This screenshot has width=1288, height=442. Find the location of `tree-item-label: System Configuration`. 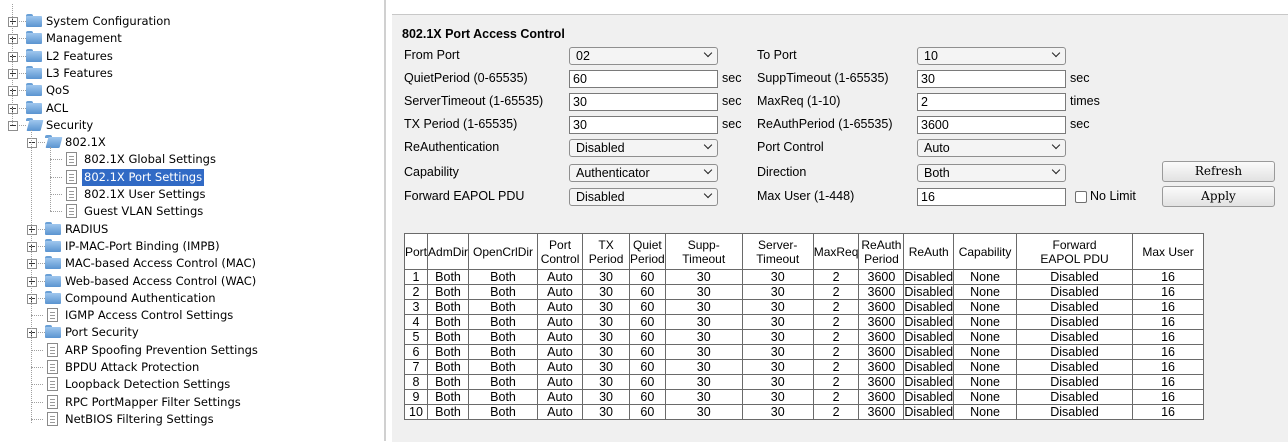

tree-item-label: System Configuration is located at coordinates (108, 21).